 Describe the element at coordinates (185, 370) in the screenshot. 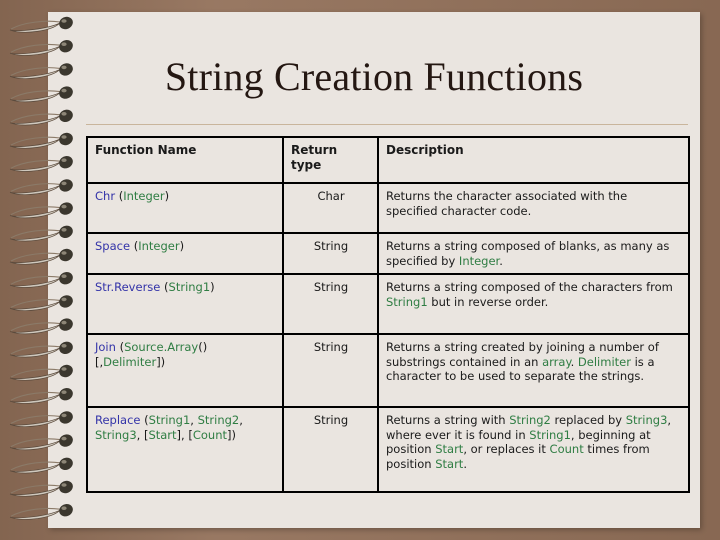

I see `cell-function-name: Join (Source.Array() [,Delimiter])` at that location.